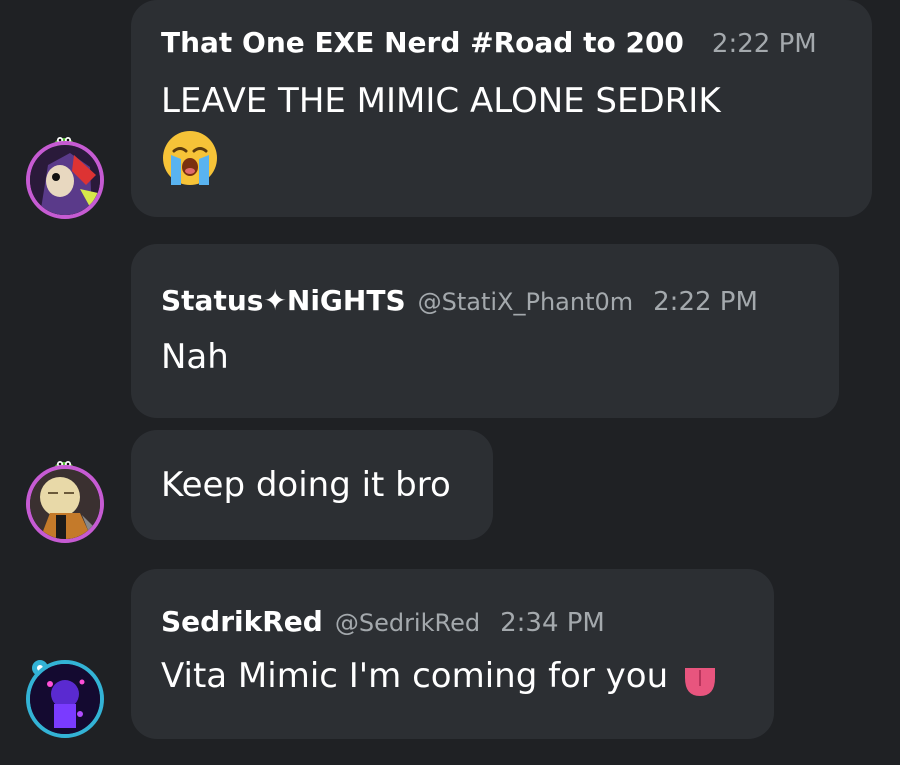 The width and height of the screenshot is (900, 765). I want to click on message-text: Nah, so click(195, 357).